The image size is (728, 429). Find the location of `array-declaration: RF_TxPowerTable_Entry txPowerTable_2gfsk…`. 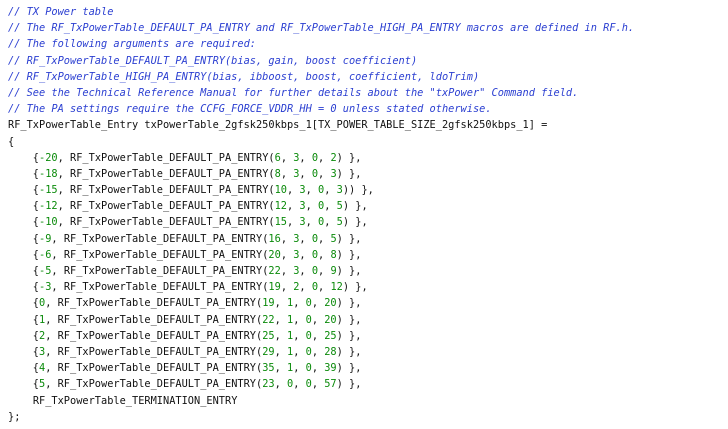

array-declaration: RF_TxPowerTable_Entry txPowerTable_2gfsk… is located at coordinates (278, 125).